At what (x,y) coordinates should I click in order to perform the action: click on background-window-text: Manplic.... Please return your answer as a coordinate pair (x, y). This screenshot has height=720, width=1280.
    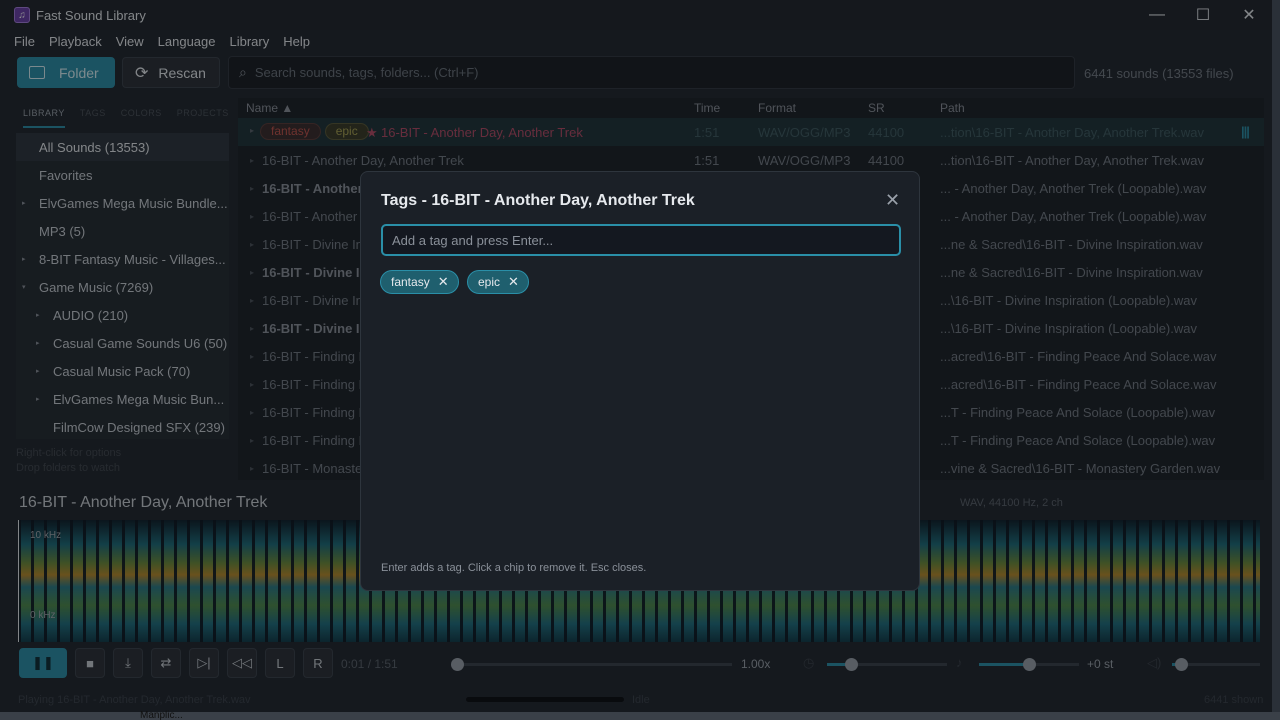
    Looking at the image, I should click on (161, 715).